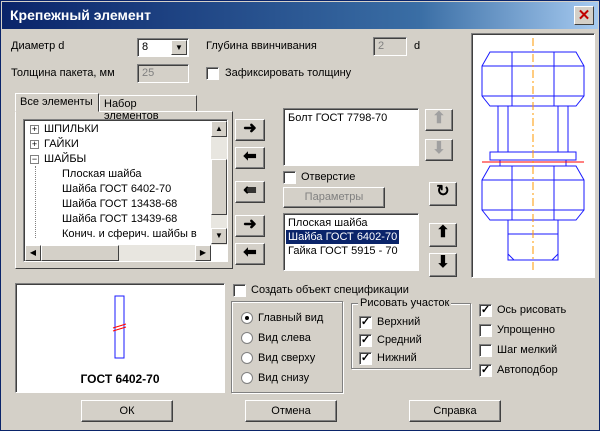  What do you see at coordinates (399, 322) in the screenshot?
I see `draw-section-label: Верхний` at bounding box center [399, 322].